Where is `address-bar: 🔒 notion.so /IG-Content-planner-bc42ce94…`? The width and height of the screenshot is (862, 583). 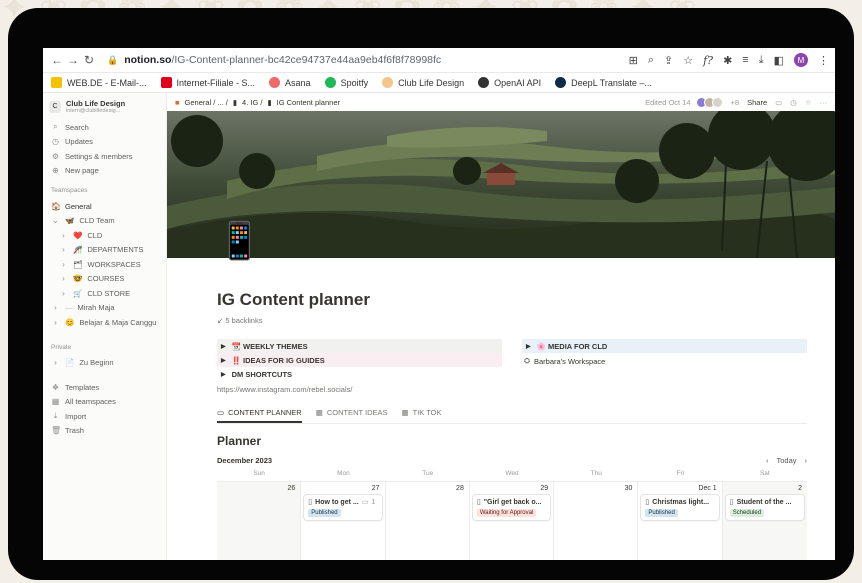
address-bar: 🔒 notion.so /IG-Content-planner-bc42ce94… is located at coordinates (368, 60).